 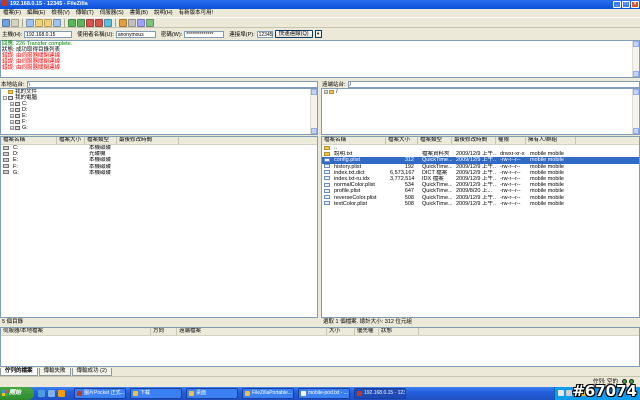 What do you see at coordinates (48, 34) in the screenshot?
I see `host-input: 192.168.0.15` at bounding box center [48, 34].